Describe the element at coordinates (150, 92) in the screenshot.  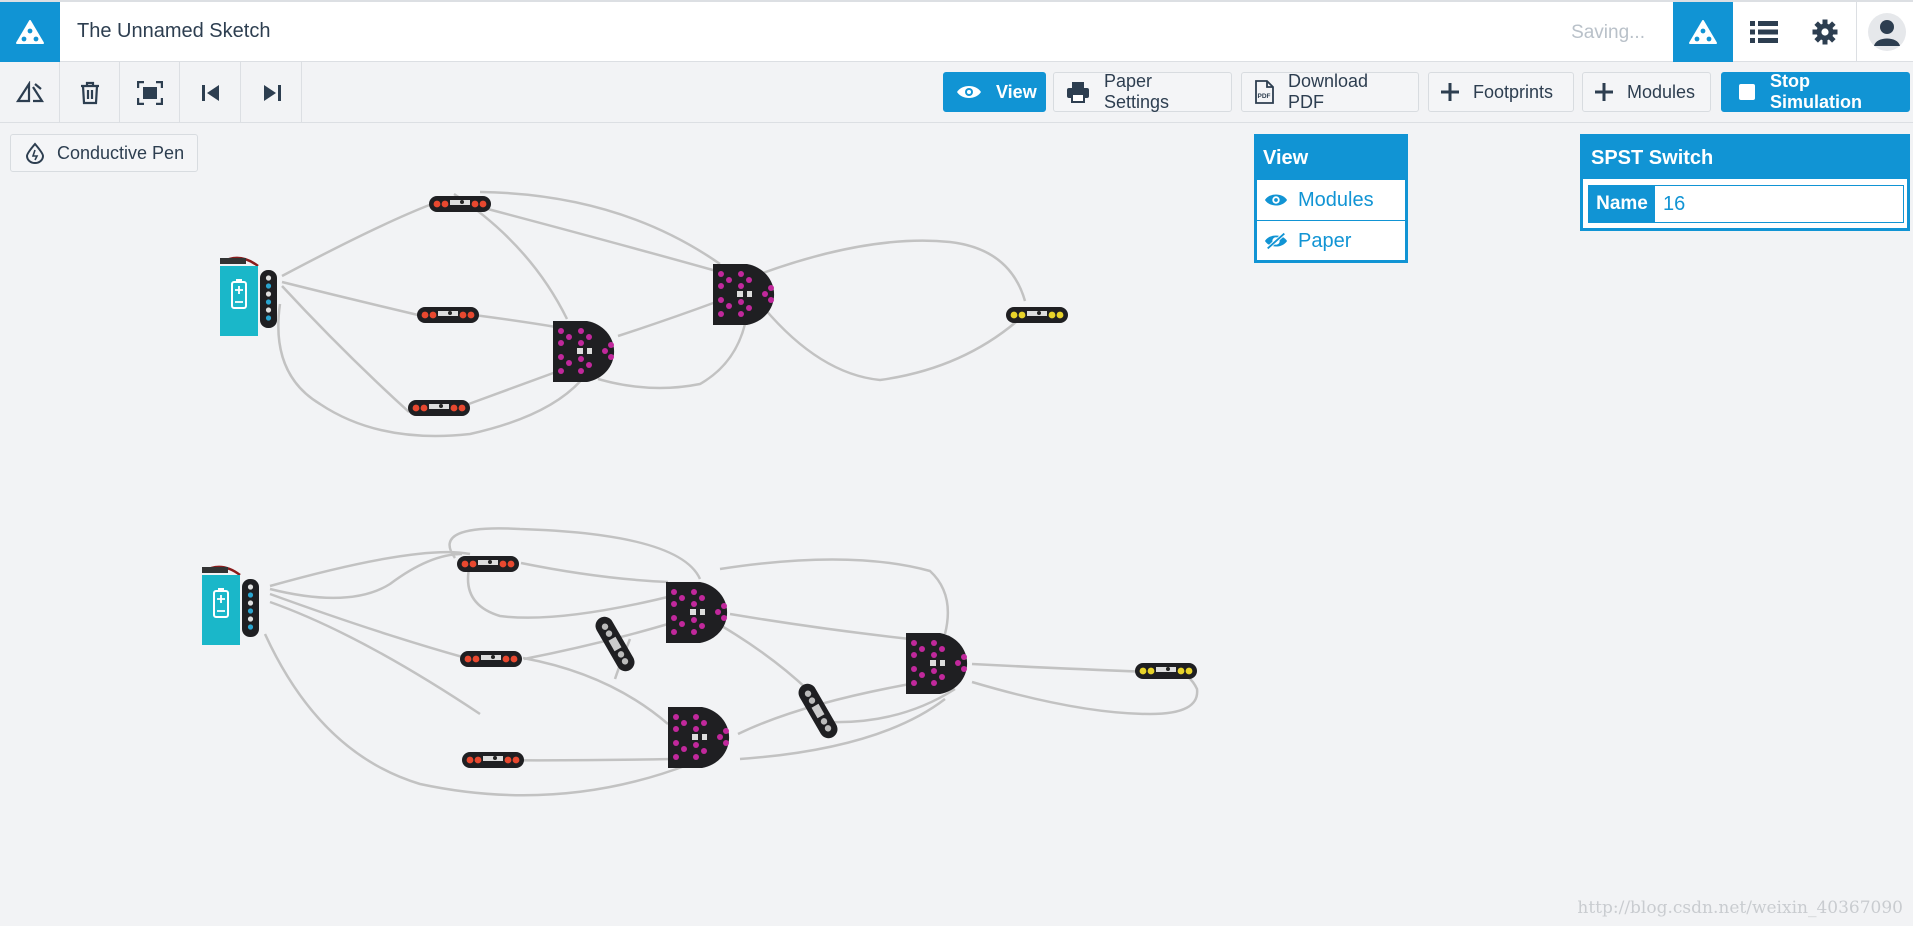
I see `fit-screen-icon` at that location.